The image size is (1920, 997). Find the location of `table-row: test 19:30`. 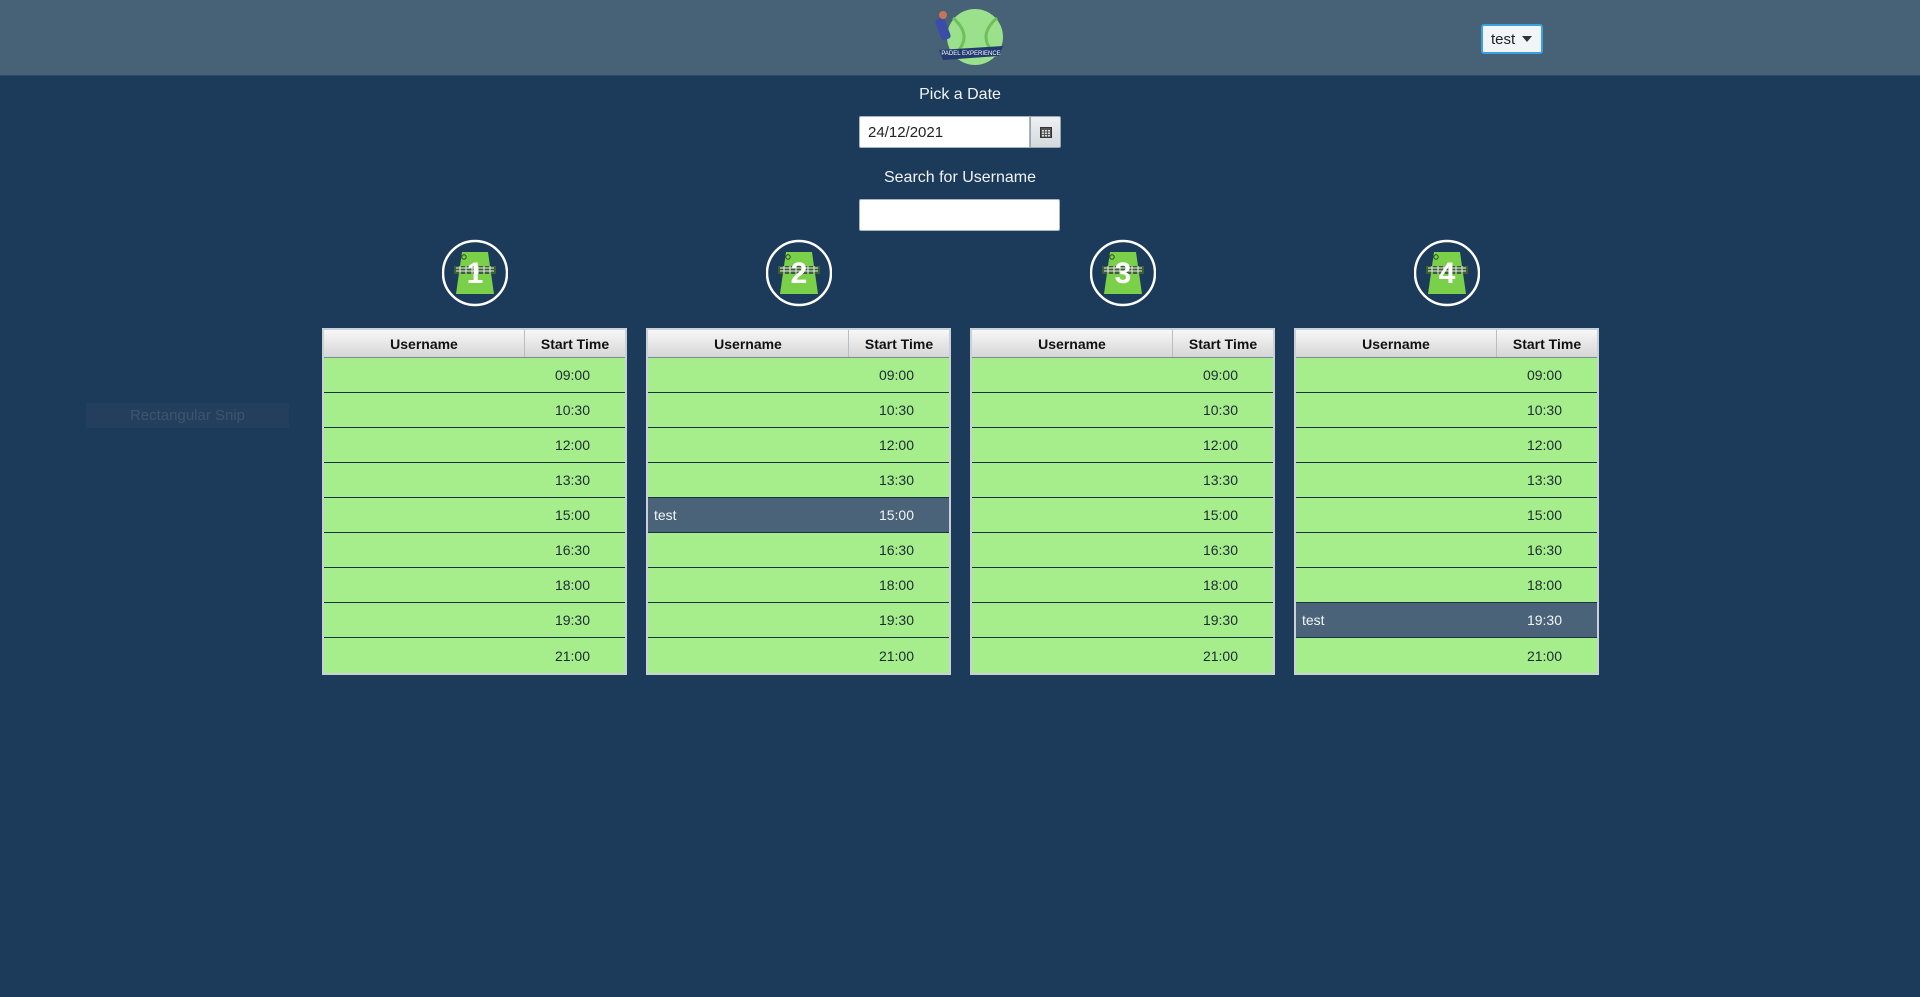

table-row: test 19:30 is located at coordinates (1446, 620).